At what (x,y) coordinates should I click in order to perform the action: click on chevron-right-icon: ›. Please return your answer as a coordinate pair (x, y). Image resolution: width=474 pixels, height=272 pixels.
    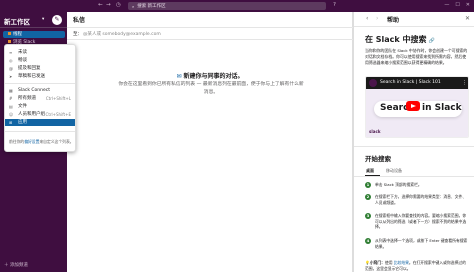
    Looking at the image, I should click on (377, 18).